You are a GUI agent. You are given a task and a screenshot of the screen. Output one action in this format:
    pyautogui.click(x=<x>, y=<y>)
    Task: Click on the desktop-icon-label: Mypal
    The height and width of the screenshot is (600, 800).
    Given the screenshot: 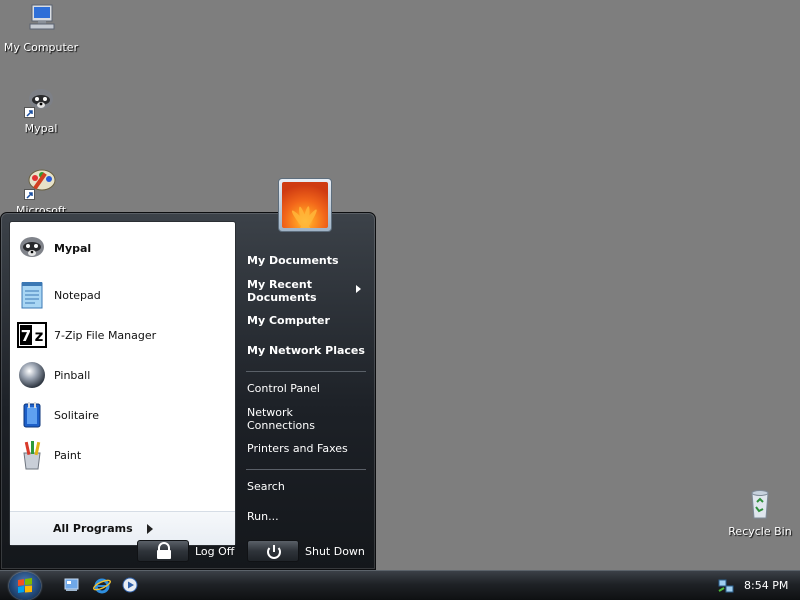 What is the action you would take?
    pyautogui.click(x=41, y=128)
    